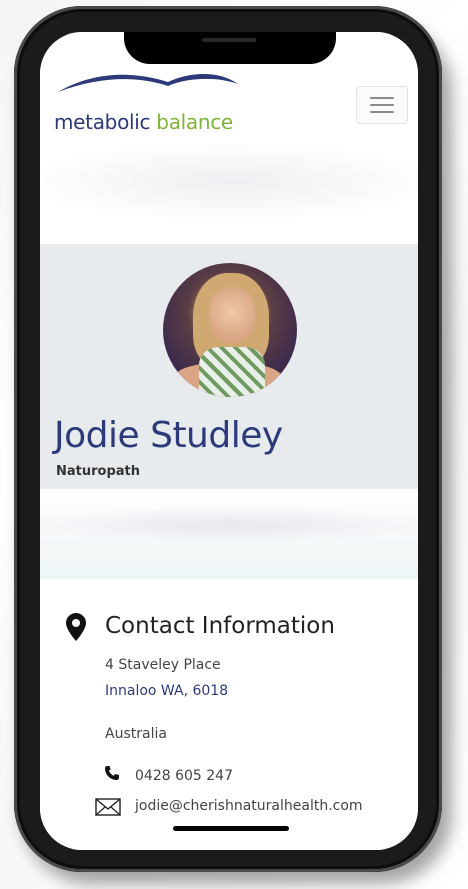 The image size is (468, 889). Describe the element at coordinates (112, 773) in the screenshot. I see `phone-icon` at that location.